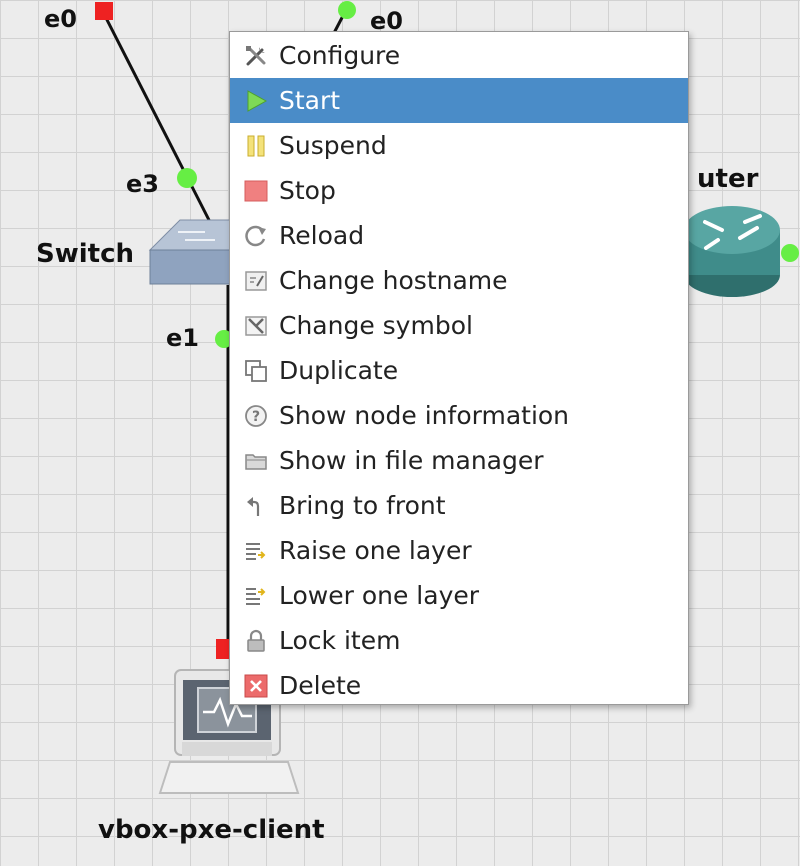 This screenshot has width=800, height=866. Describe the element at coordinates (322, 235) in the screenshot. I see `menu-item-label: Reload` at that location.